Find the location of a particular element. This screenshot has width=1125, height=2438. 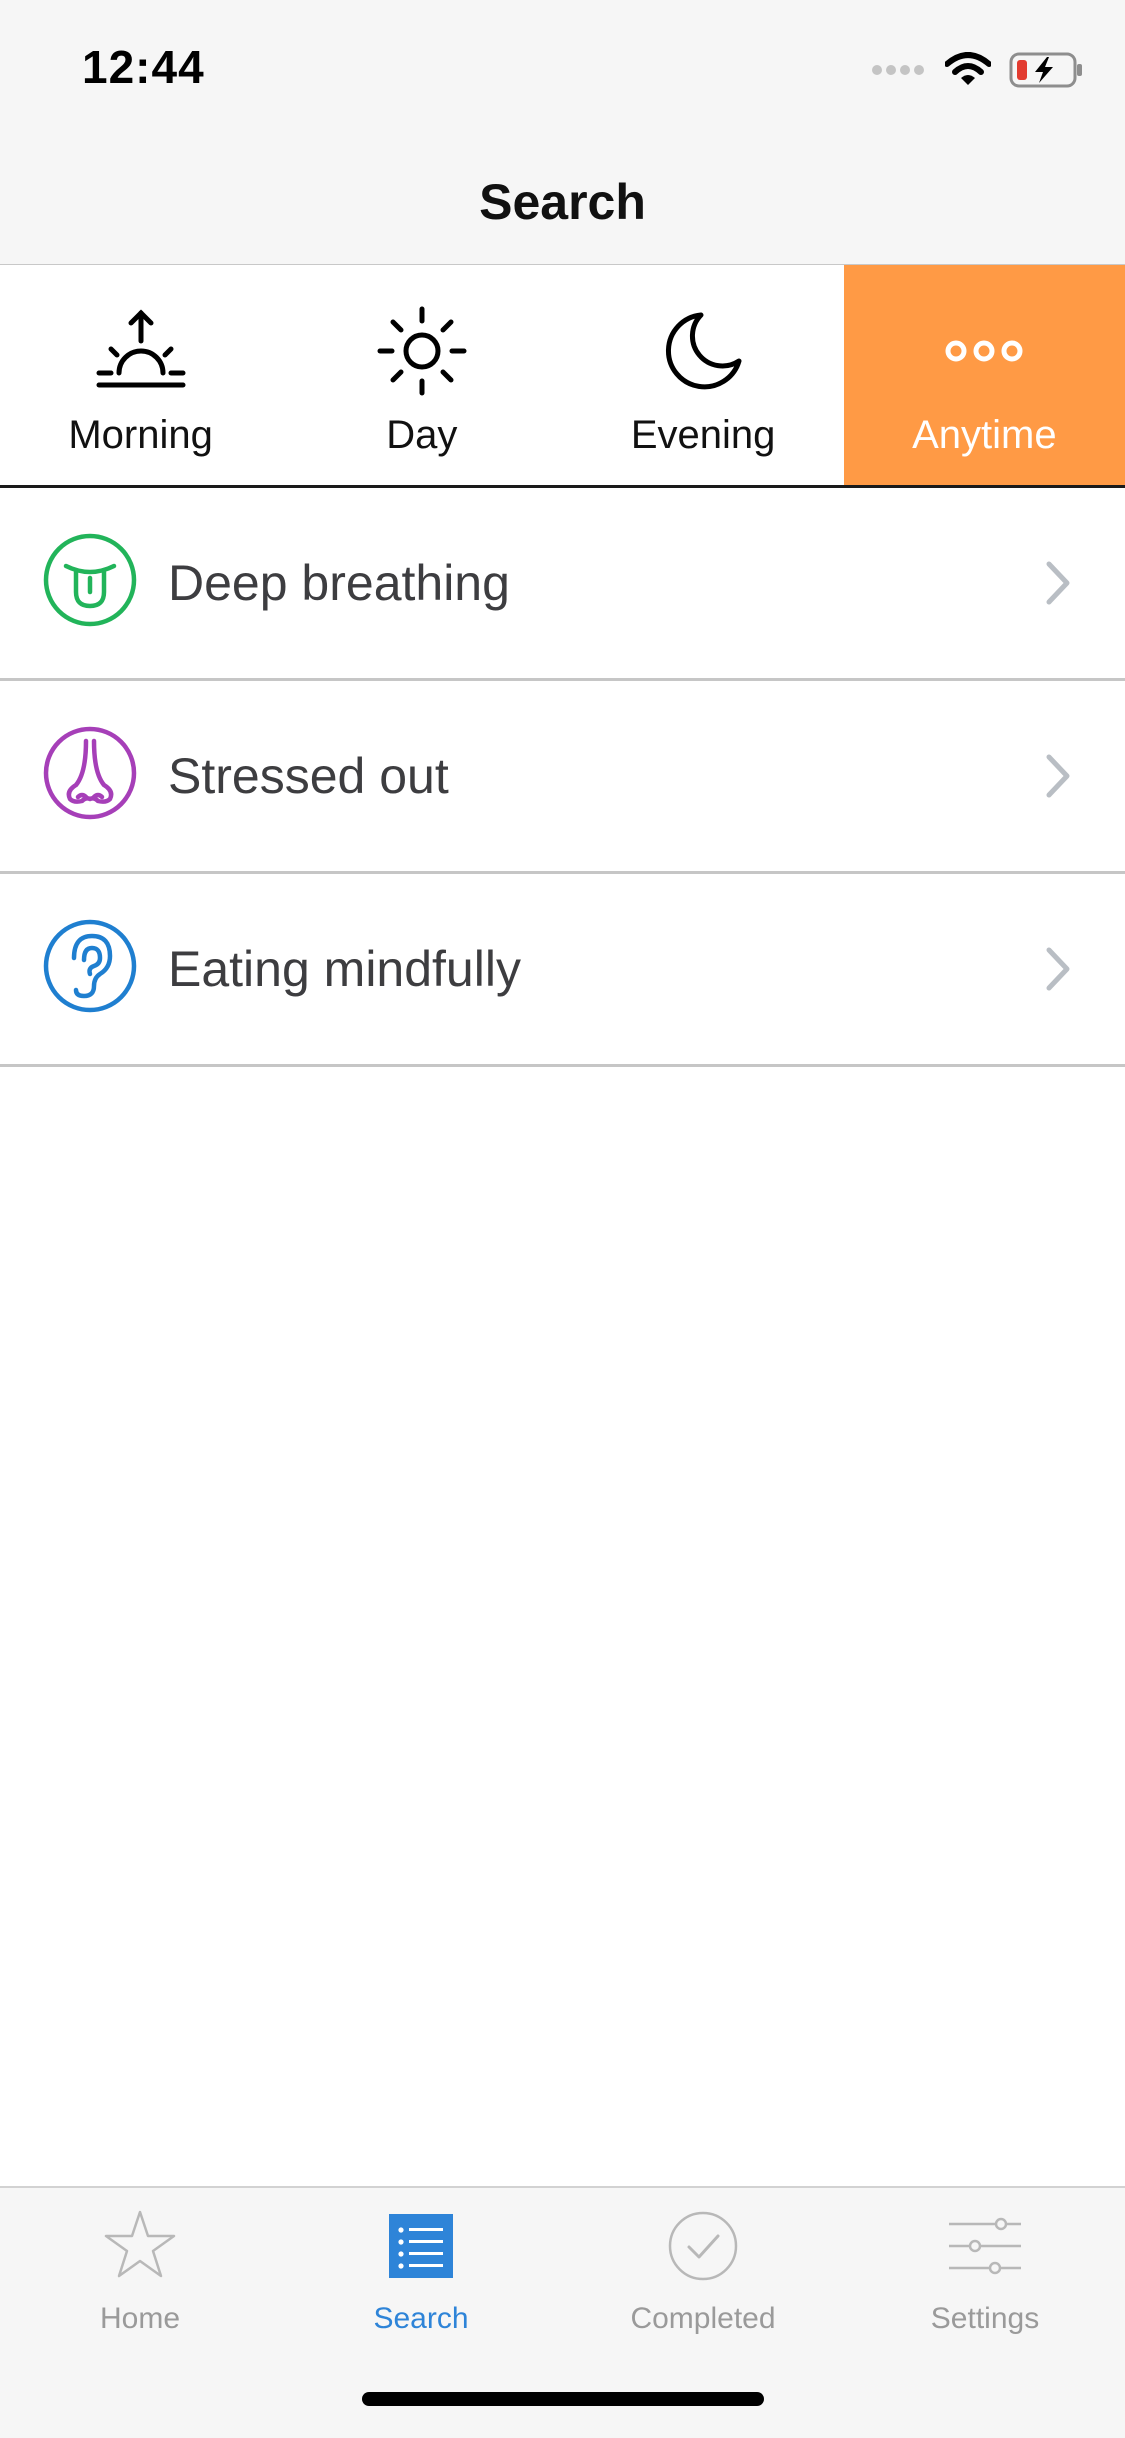

list-item-label: Stressed out is located at coordinates (308, 776).